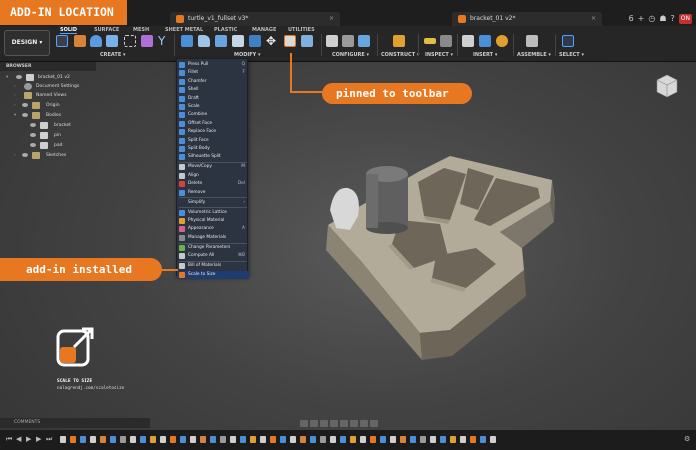 The height and width of the screenshot is (450, 696). Describe the element at coordinates (213, 107) in the screenshot. I see `menu-item-scale: Scale` at that location.